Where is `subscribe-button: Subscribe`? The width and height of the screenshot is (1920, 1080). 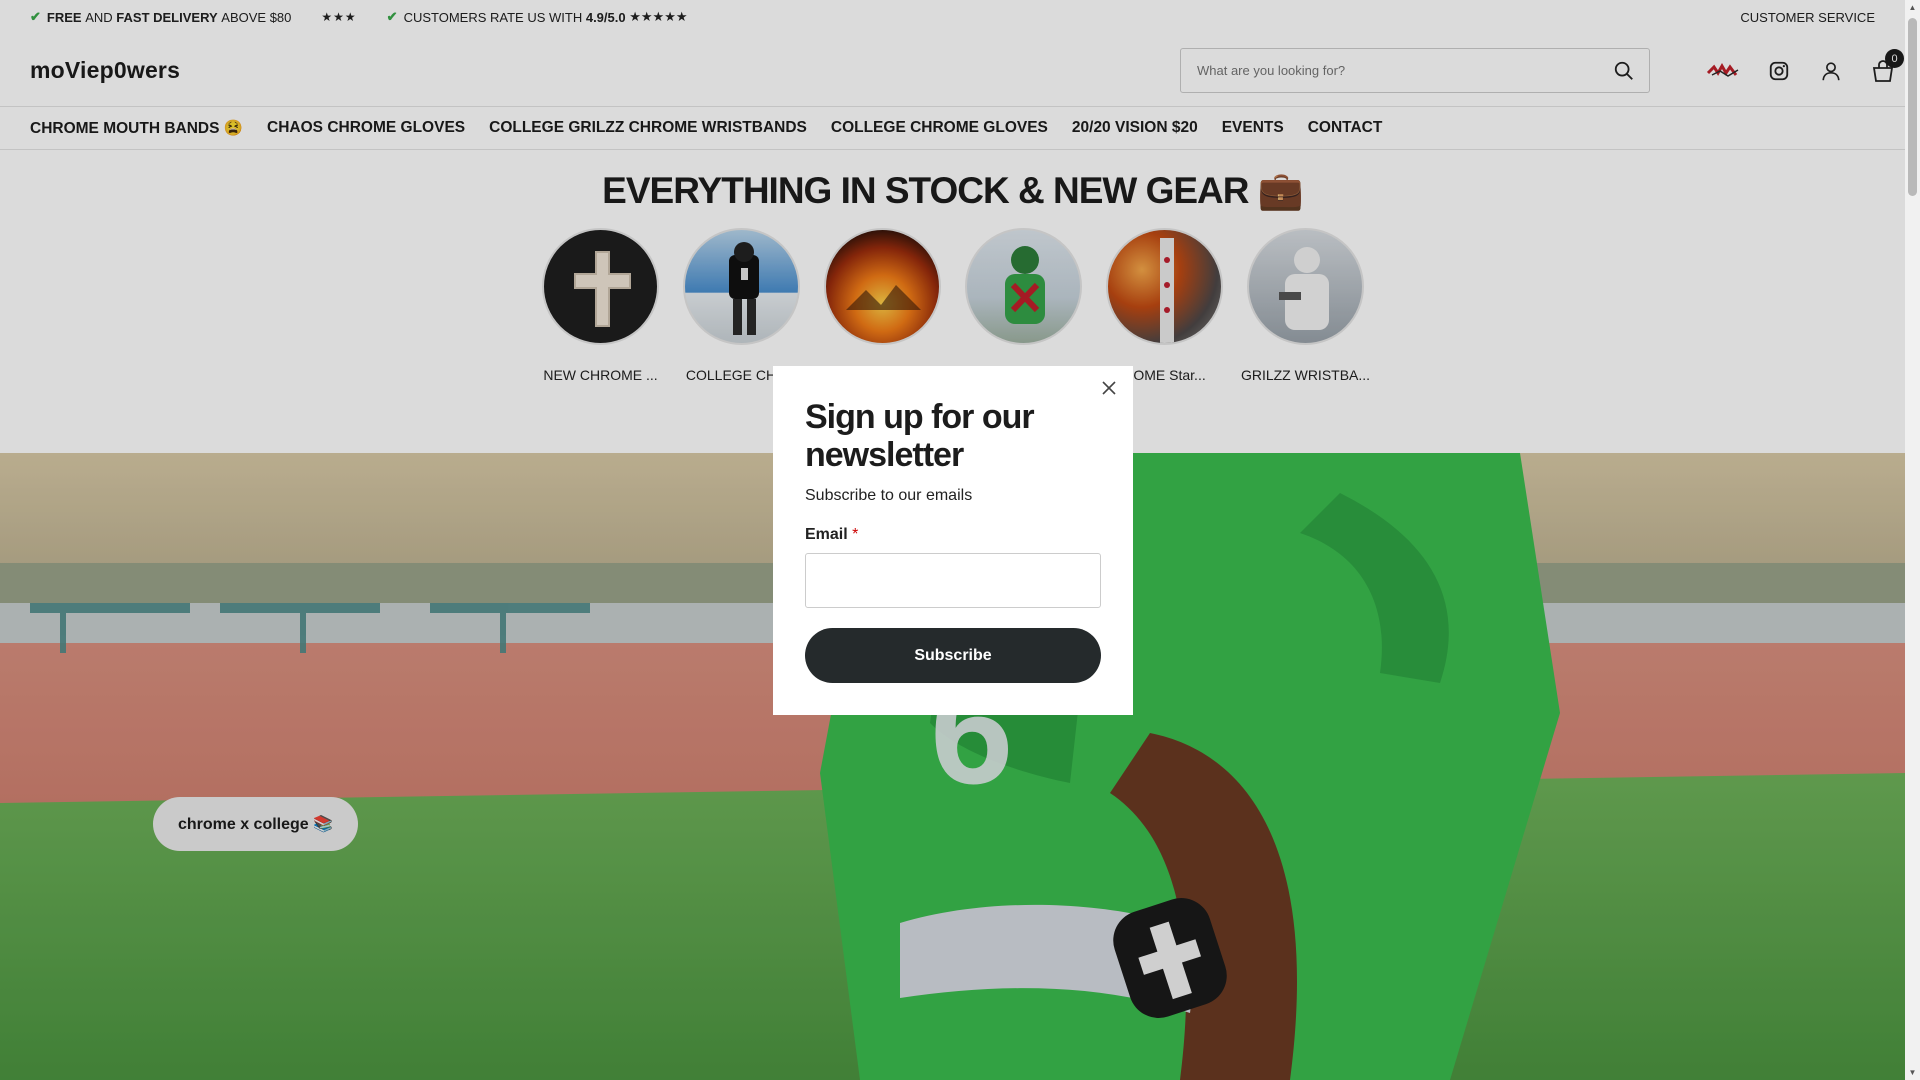
subscribe-button: Subscribe is located at coordinates (953, 655).